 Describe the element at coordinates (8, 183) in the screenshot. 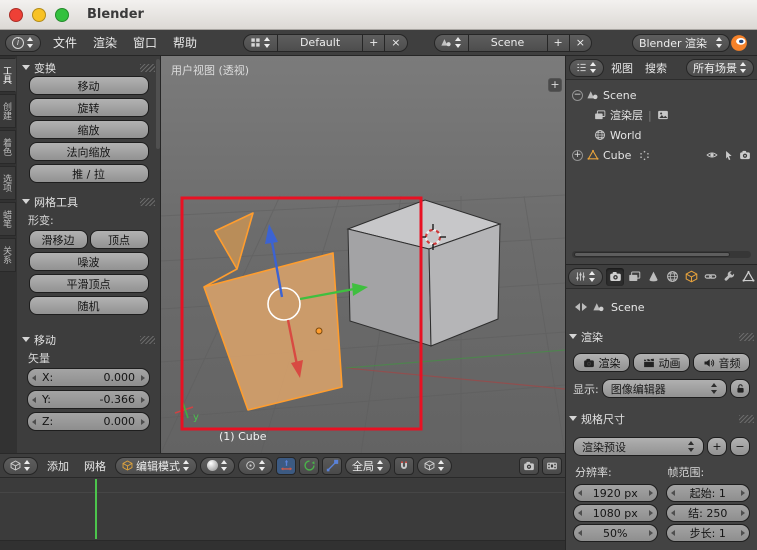

I see `tab-options: 选项` at that location.